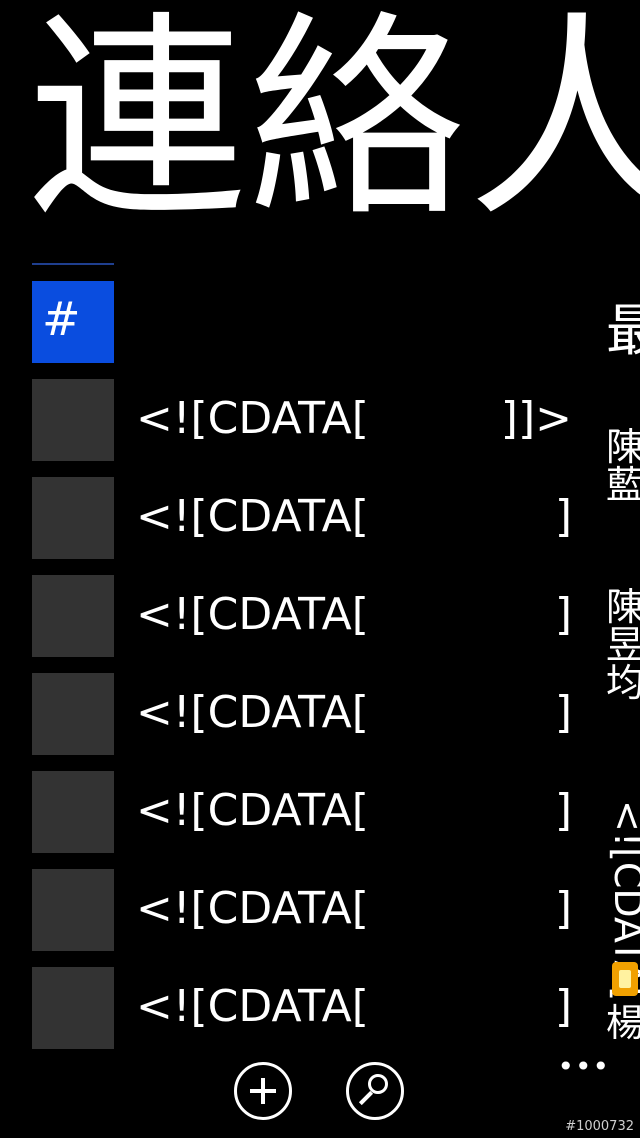 The width and height of the screenshot is (640, 1138). What do you see at coordinates (583, 1066) in the screenshot?
I see `more-options-button: •••` at bounding box center [583, 1066].